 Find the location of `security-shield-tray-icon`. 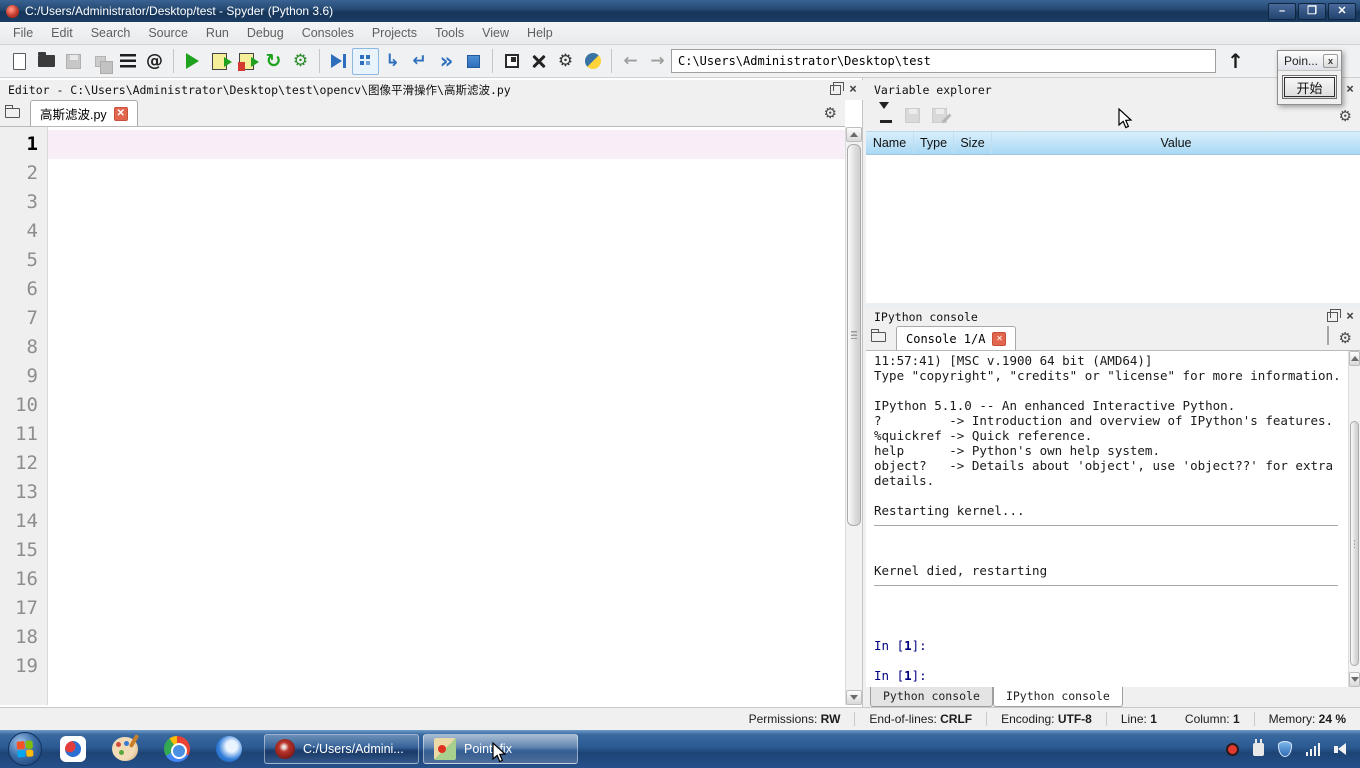

security-shield-tray-icon is located at coordinates (1284, 749).